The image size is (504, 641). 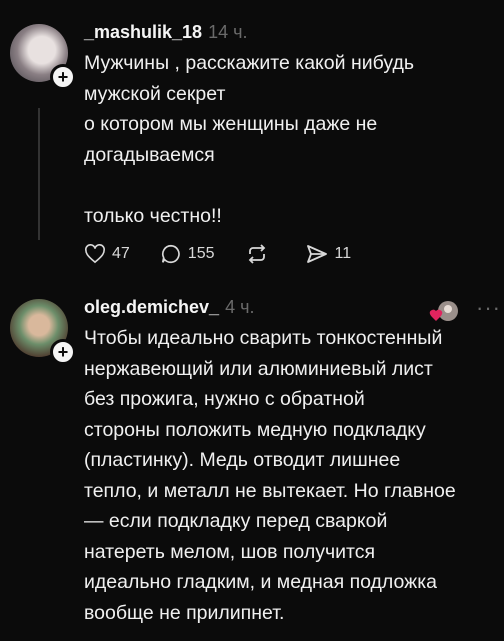 What do you see at coordinates (228, 32) in the screenshot?
I see `post-time: 14 ч.` at bounding box center [228, 32].